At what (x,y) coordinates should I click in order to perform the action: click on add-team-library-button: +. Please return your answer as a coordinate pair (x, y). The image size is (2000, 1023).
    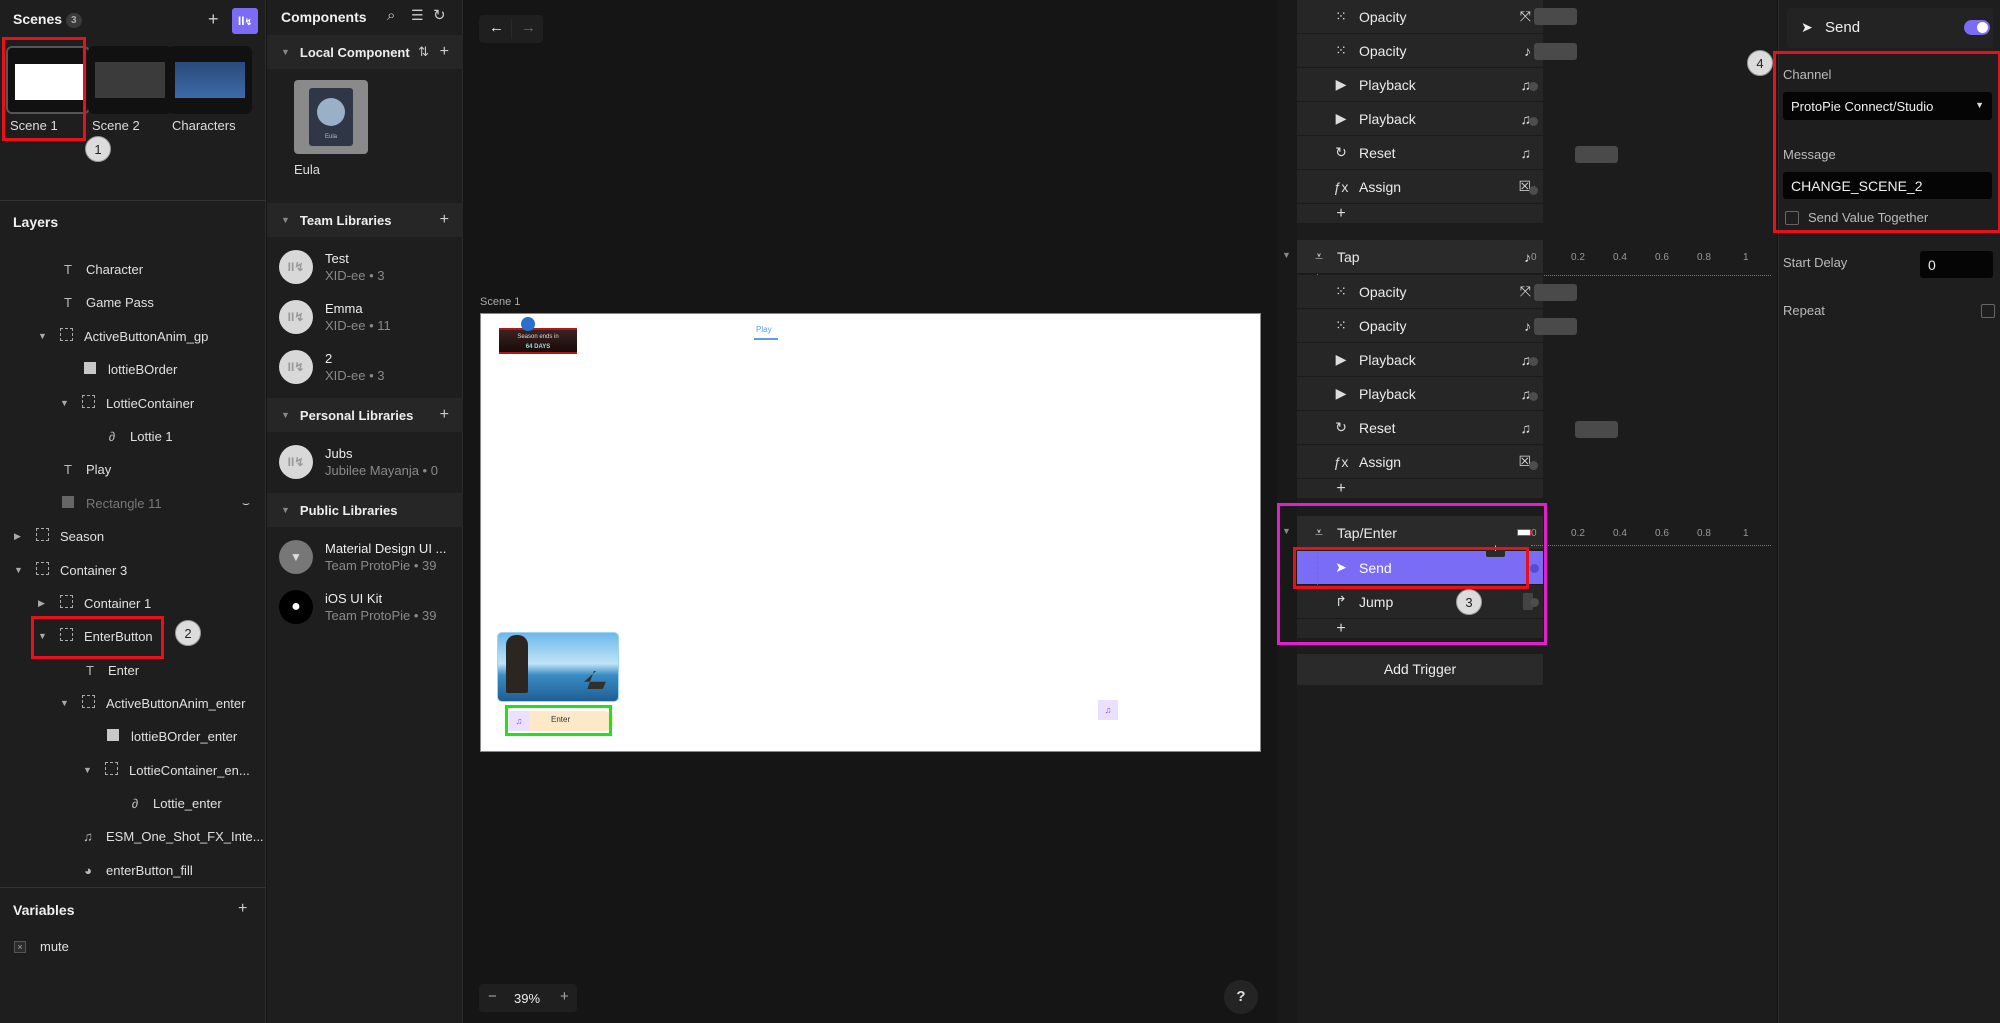
    Looking at the image, I should click on (444, 220).